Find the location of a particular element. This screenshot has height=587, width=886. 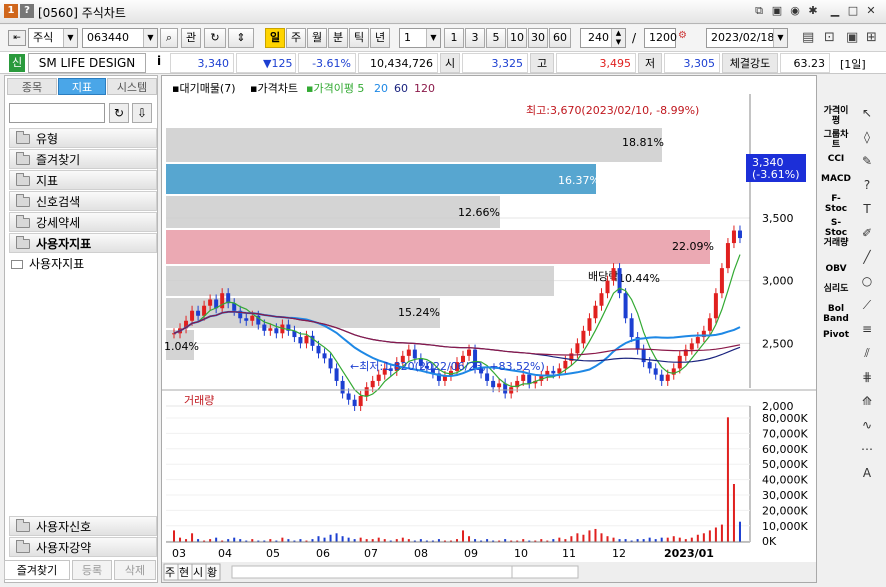

folder-item: 사용자지표 is located at coordinates (83, 243).